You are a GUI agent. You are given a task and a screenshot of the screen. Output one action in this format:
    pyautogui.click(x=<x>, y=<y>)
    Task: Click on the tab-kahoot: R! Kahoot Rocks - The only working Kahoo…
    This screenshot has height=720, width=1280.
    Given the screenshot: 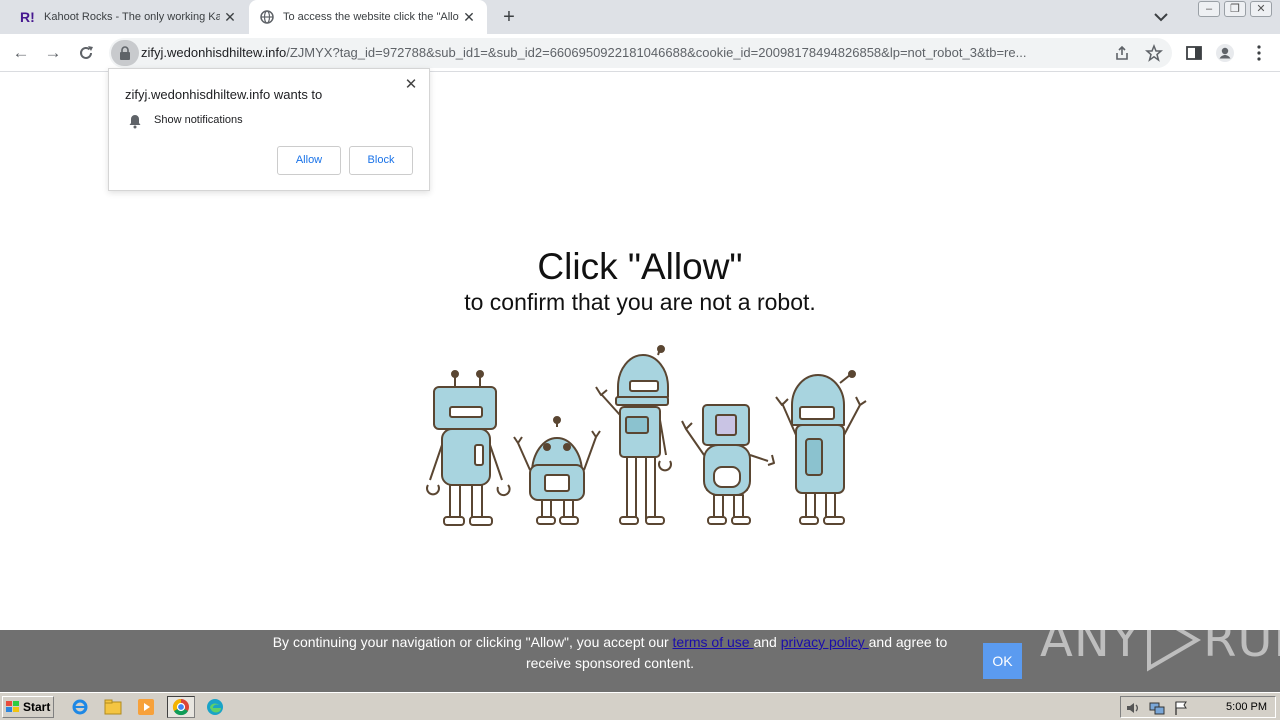 What is the action you would take?
    pyautogui.click(x=124, y=17)
    